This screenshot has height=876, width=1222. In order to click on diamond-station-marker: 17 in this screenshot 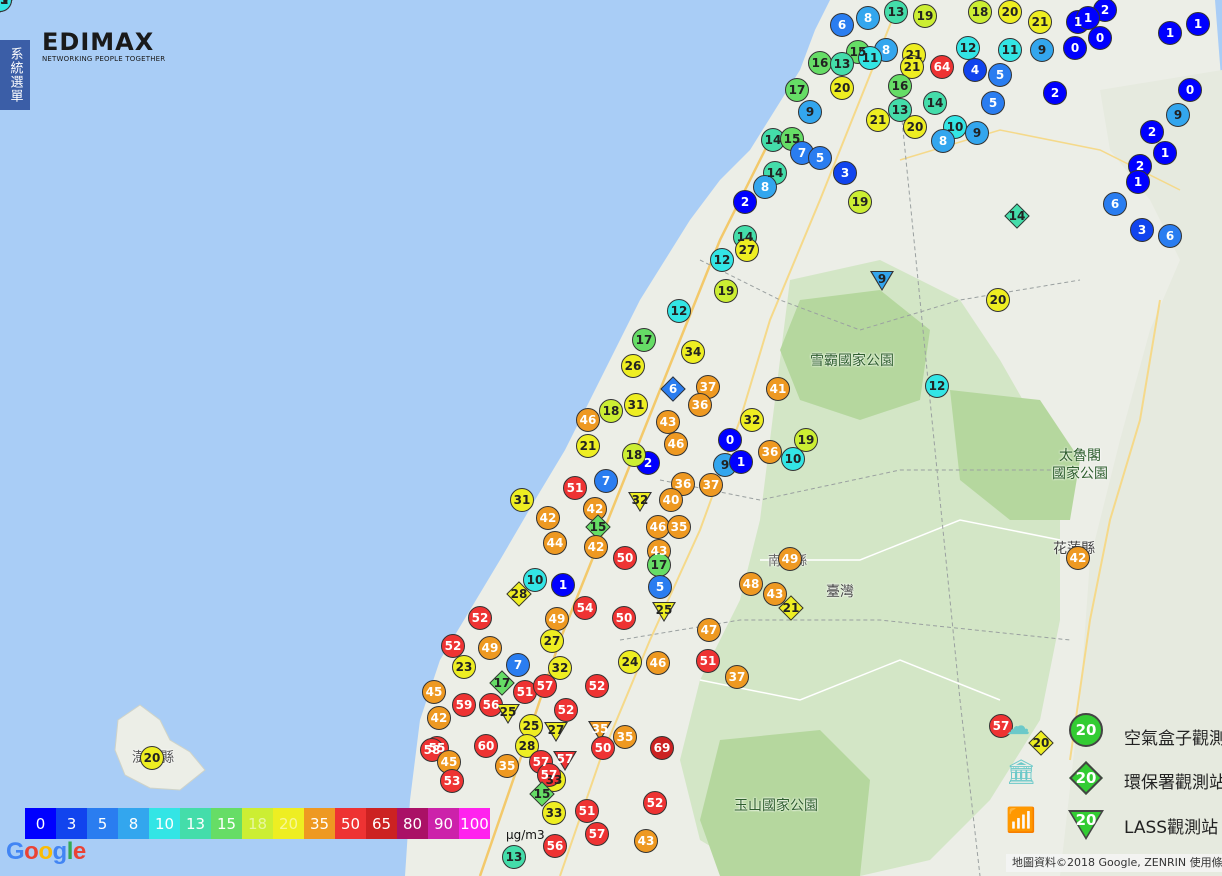, I will do `click(502, 683)`.